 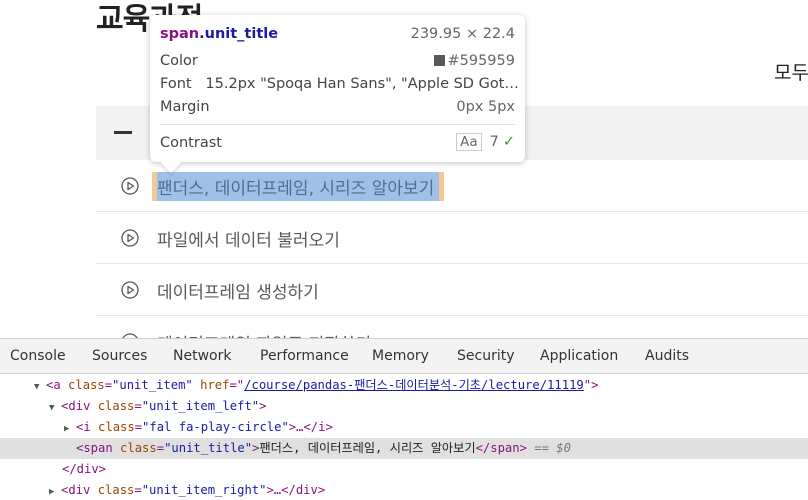 I want to click on unit-title: 팬더스, 데이터프레임, 시리즈 알아보기, so click(x=298, y=186).